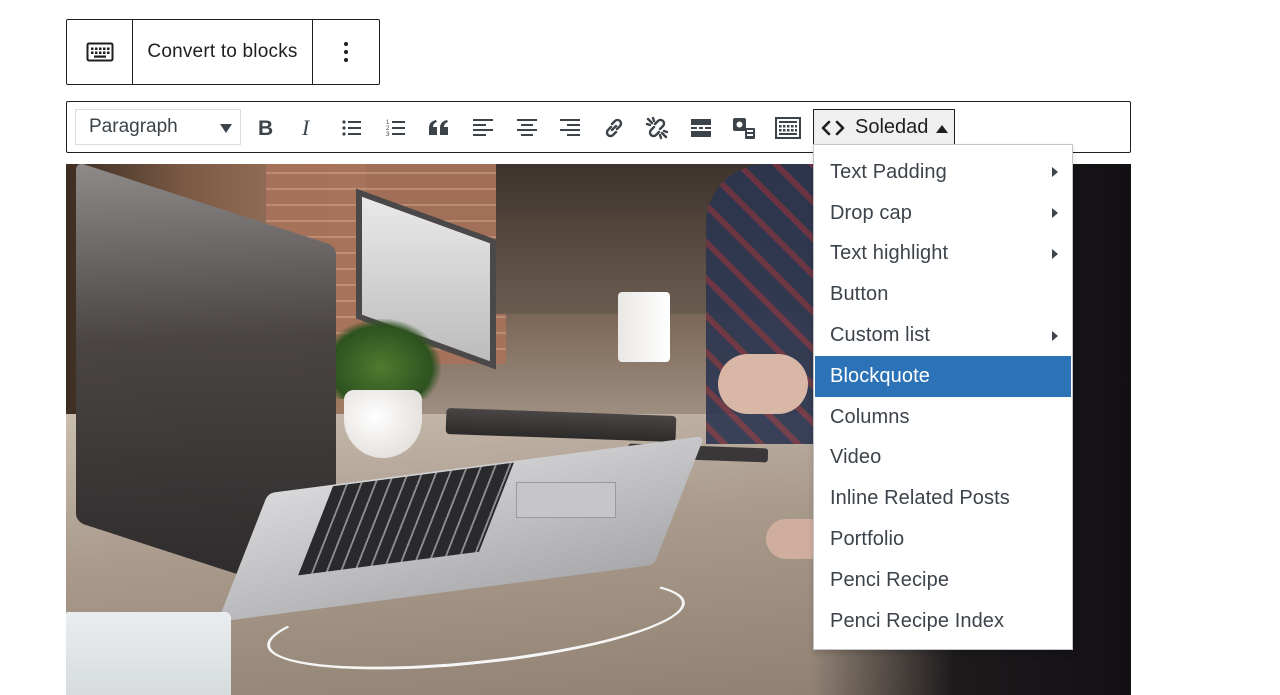 Image resolution: width=1280 pixels, height=695 pixels. What do you see at coordinates (880, 375) in the screenshot?
I see `menu-item-label: Blockquote` at bounding box center [880, 375].